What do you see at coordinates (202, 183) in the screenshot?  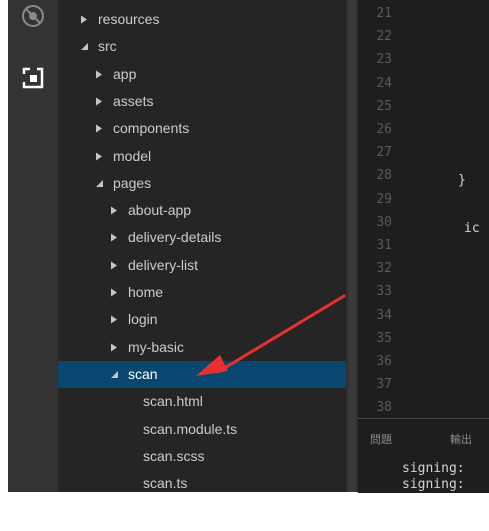 I see `tree-item-pages: pages` at bounding box center [202, 183].